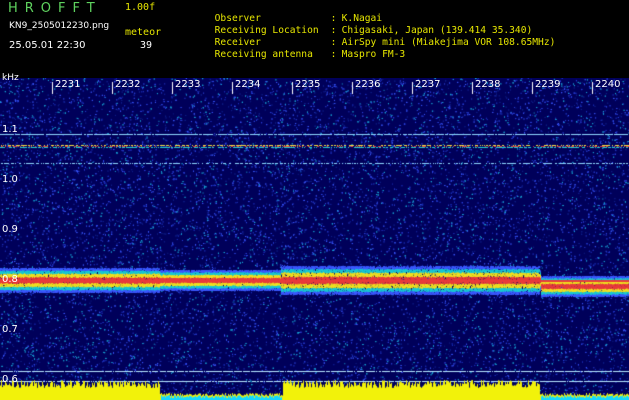  I want to click on minute-label: 2240, so click(608, 84).